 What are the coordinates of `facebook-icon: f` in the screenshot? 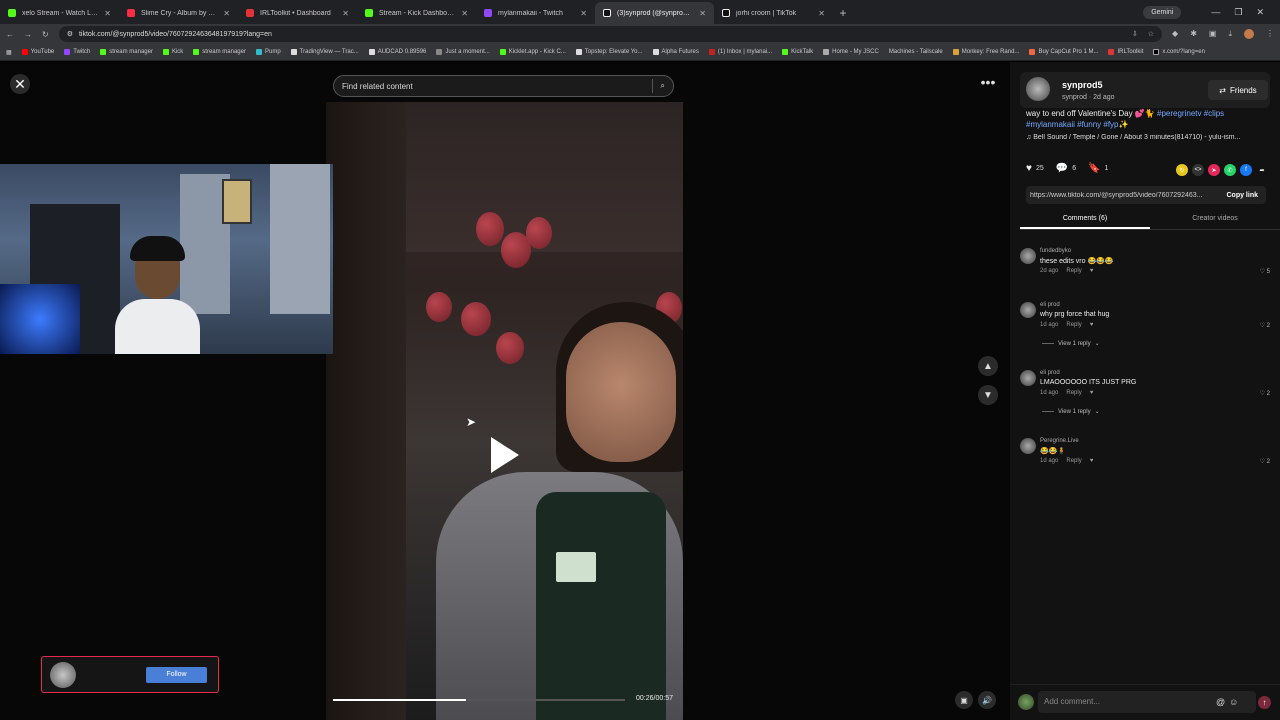 It's located at (1246, 170).